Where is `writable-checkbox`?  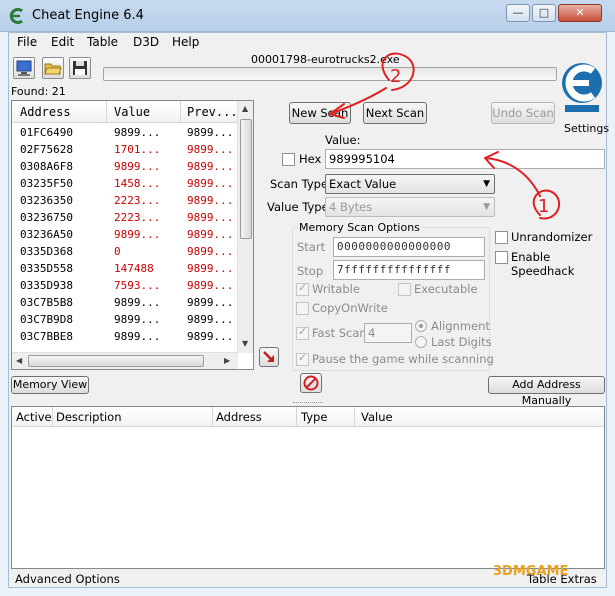
writable-checkbox is located at coordinates (302, 288).